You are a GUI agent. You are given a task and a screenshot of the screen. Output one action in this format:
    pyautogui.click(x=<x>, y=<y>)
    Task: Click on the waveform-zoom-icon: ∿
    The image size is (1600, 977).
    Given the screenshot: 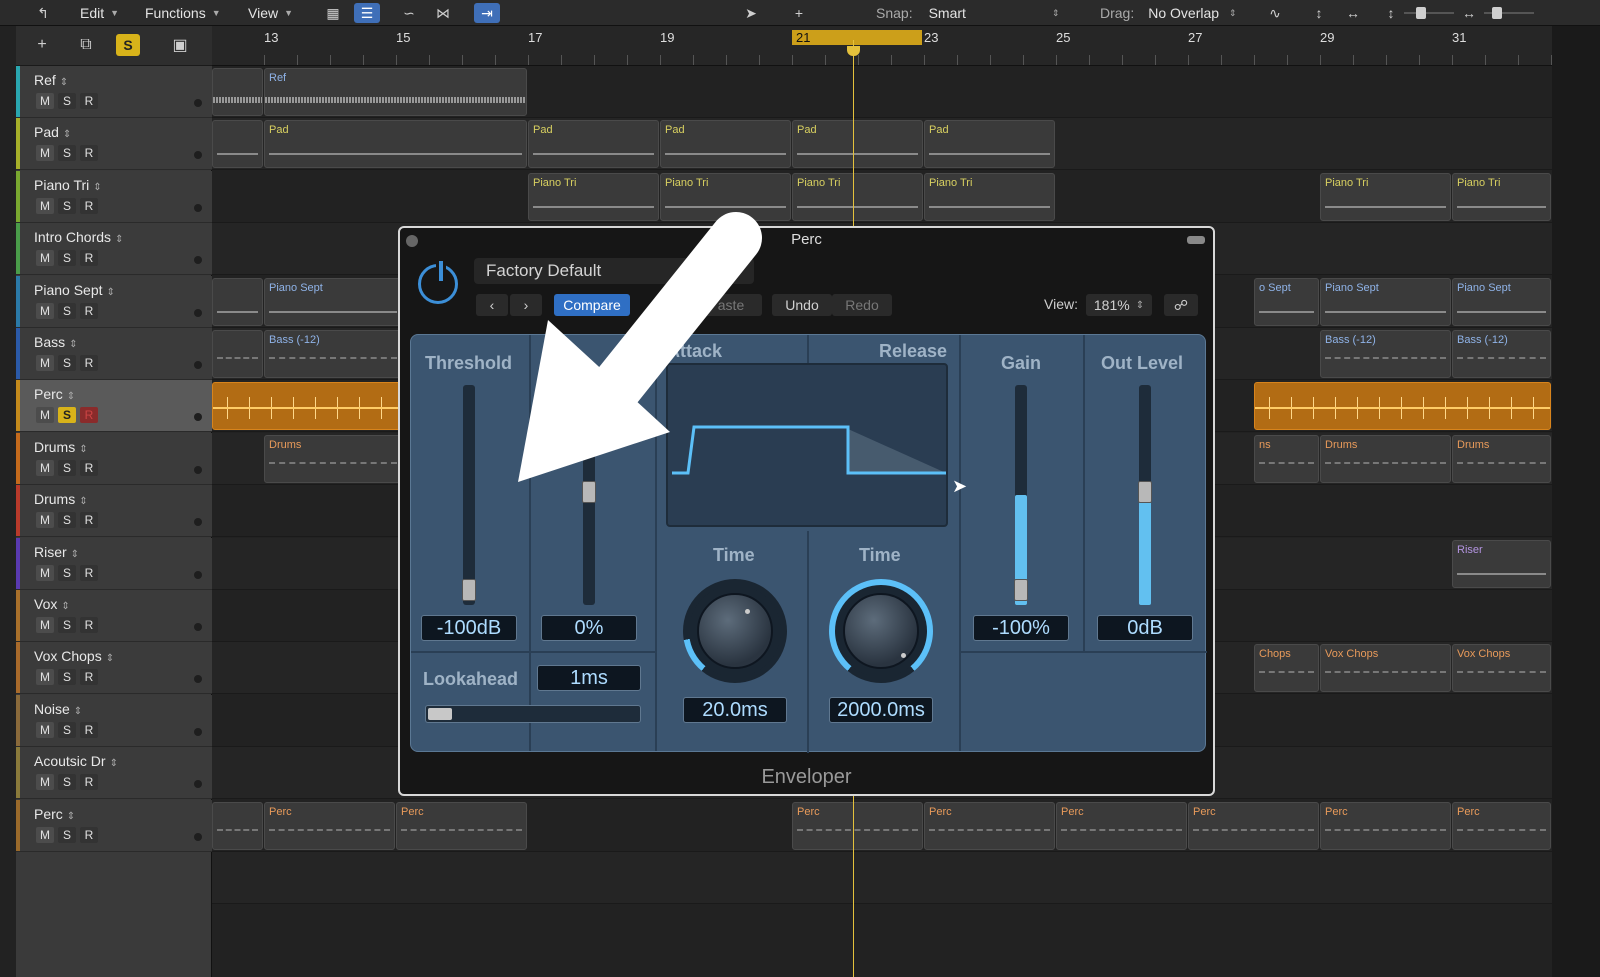 What is the action you would take?
    pyautogui.click(x=1275, y=13)
    